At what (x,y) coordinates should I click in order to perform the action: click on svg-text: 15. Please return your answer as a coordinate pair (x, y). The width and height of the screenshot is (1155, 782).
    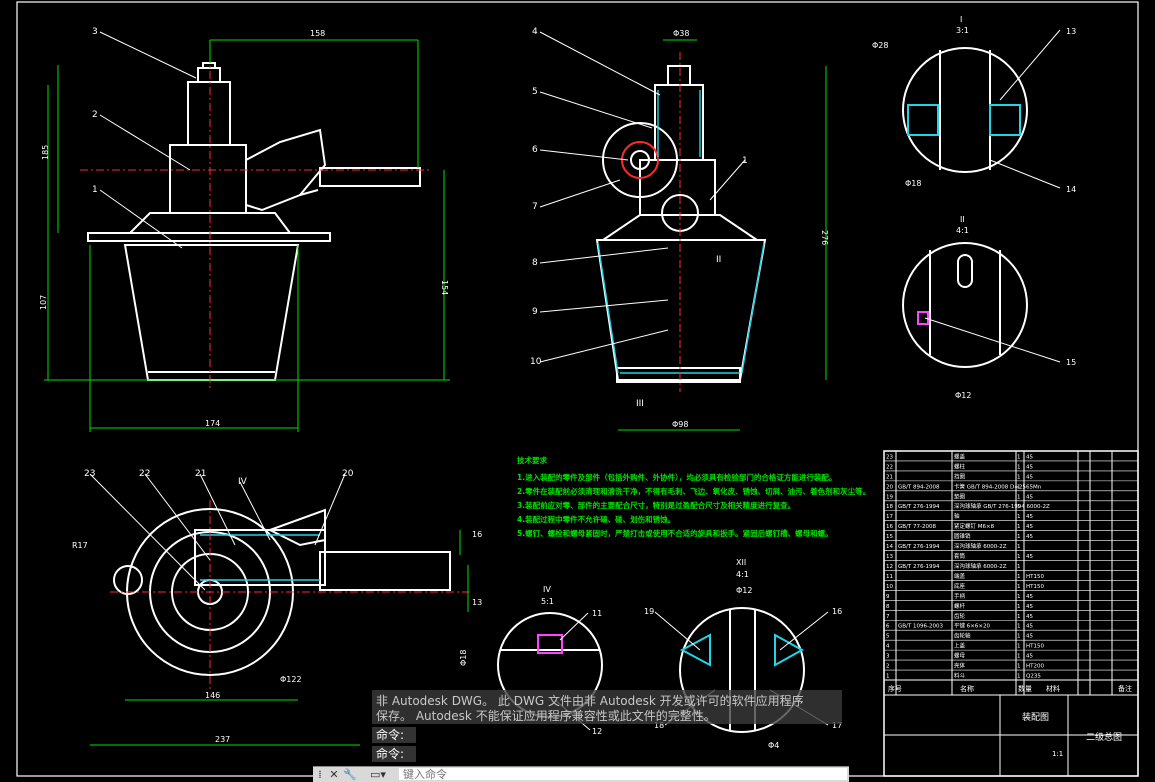
    Looking at the image, I should click on (1071, 362).